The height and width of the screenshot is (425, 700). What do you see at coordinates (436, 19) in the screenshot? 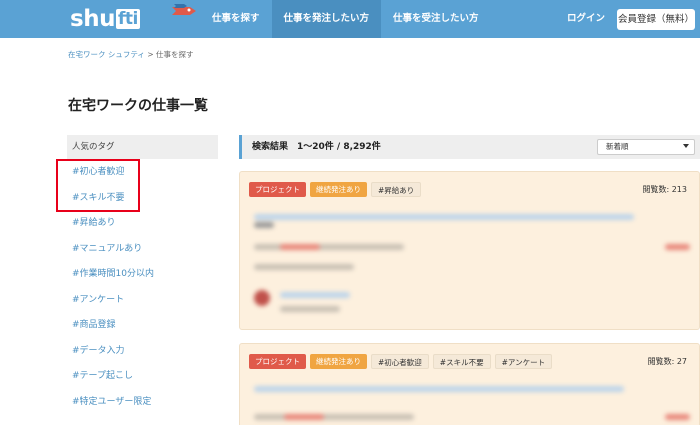
I see `nav-accept-jobs: 仕事を受注したい方` at bounding box center [436, 19].